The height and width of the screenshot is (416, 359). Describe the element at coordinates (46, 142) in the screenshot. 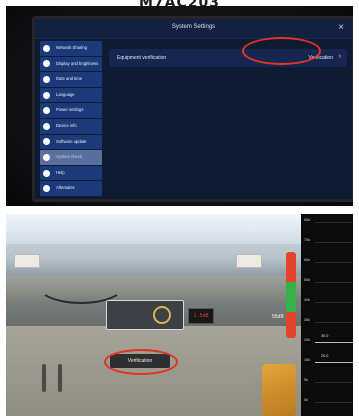

I see `update-icon` at that location.